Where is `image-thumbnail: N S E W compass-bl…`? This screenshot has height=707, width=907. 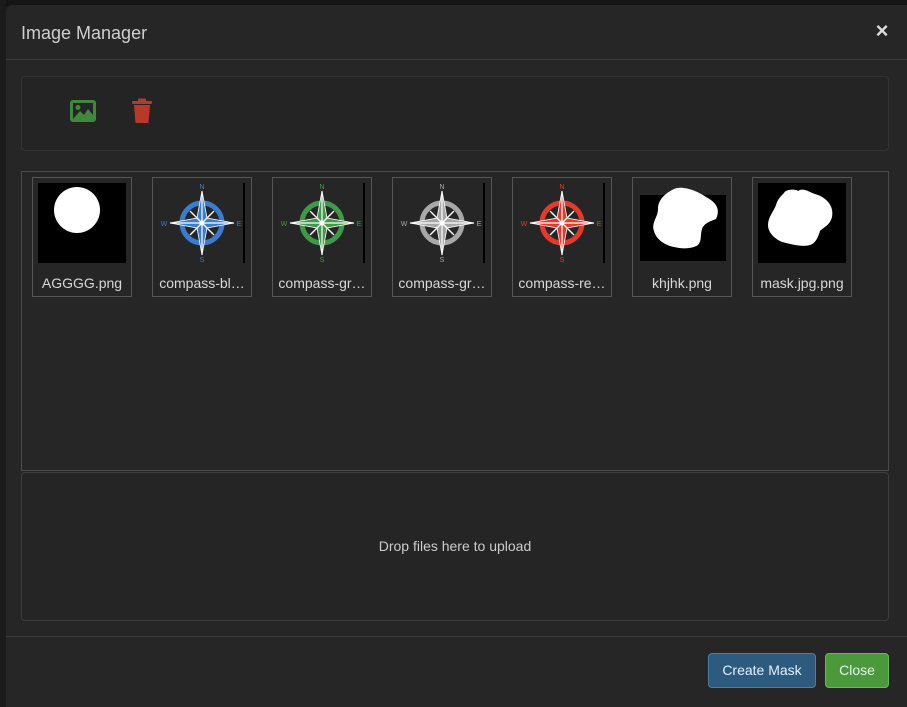
image-thumbnail: N S E W compass-bl… is located at coordinates (202, 237).